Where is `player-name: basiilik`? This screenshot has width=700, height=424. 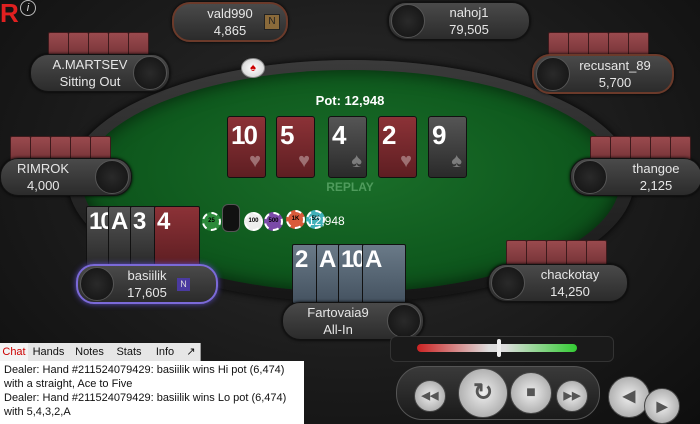 player-name: basiilik is located at coordinates (147, 275).